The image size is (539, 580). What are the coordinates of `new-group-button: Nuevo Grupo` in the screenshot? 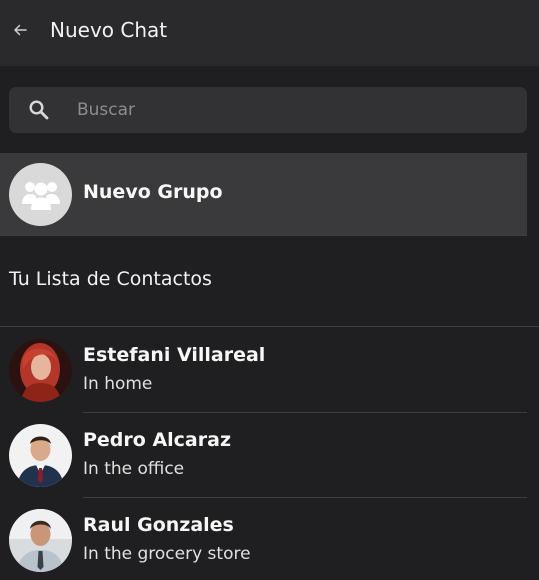 It's located at (263, 194).